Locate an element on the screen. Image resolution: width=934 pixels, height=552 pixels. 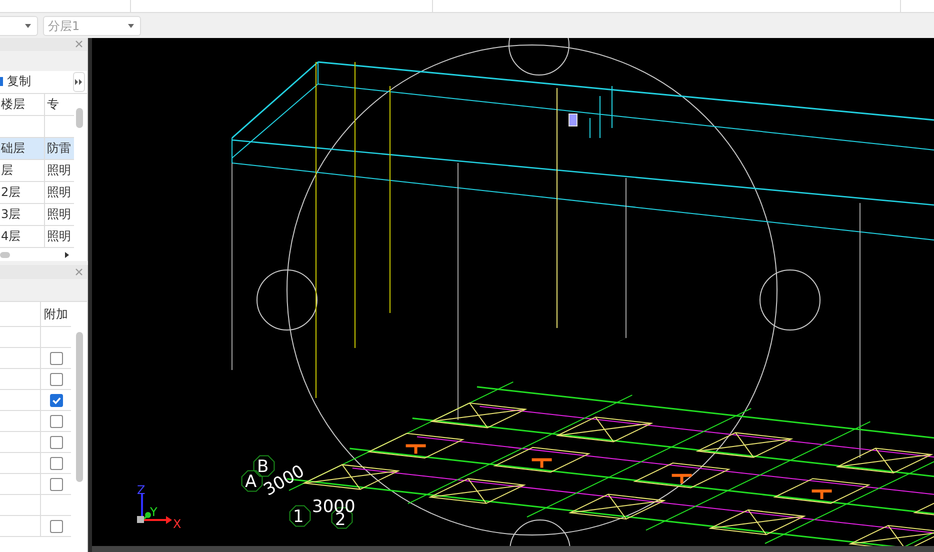
table-cell: 4层 is located at coordinates (11, 237).